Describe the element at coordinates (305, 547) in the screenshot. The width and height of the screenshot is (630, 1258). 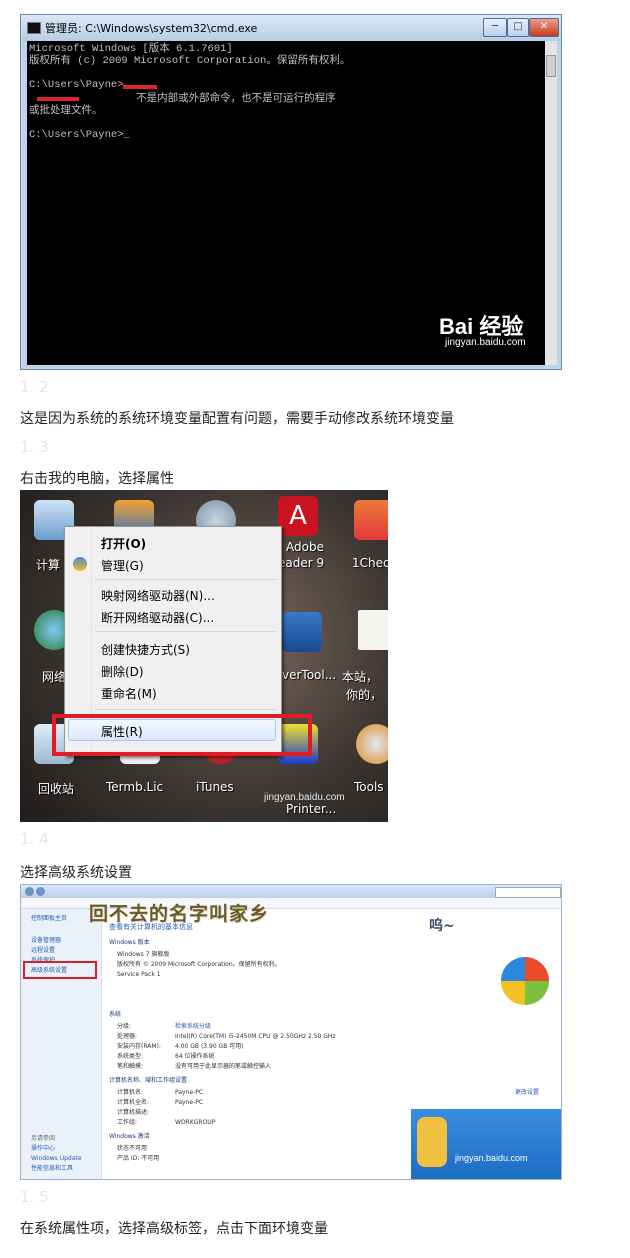
I see `desktop-icon-label: Adobe` at that location.